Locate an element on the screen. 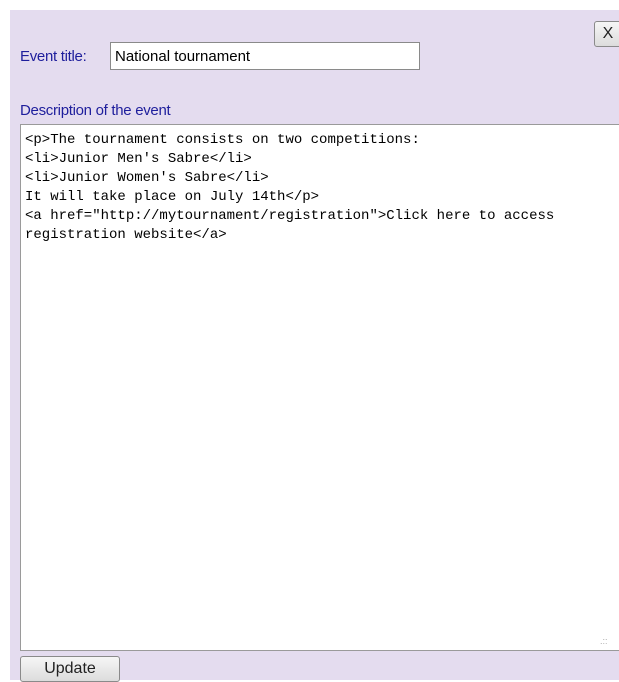  update-button: Update is located at coordinates (70, 669).